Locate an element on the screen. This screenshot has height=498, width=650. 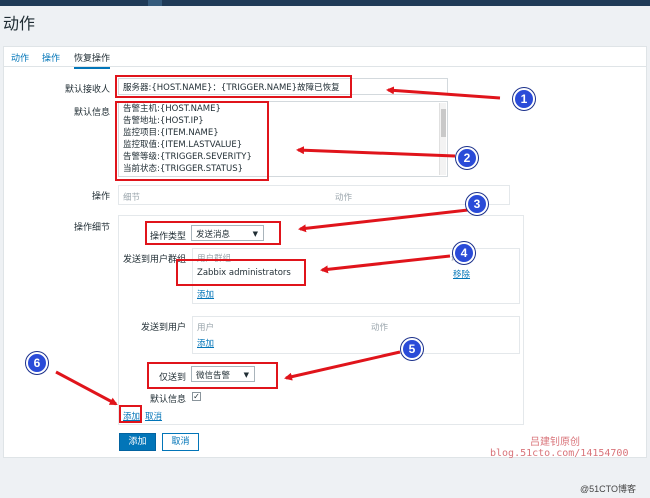
badge-2: 2 is located at coordinates (467, 158).